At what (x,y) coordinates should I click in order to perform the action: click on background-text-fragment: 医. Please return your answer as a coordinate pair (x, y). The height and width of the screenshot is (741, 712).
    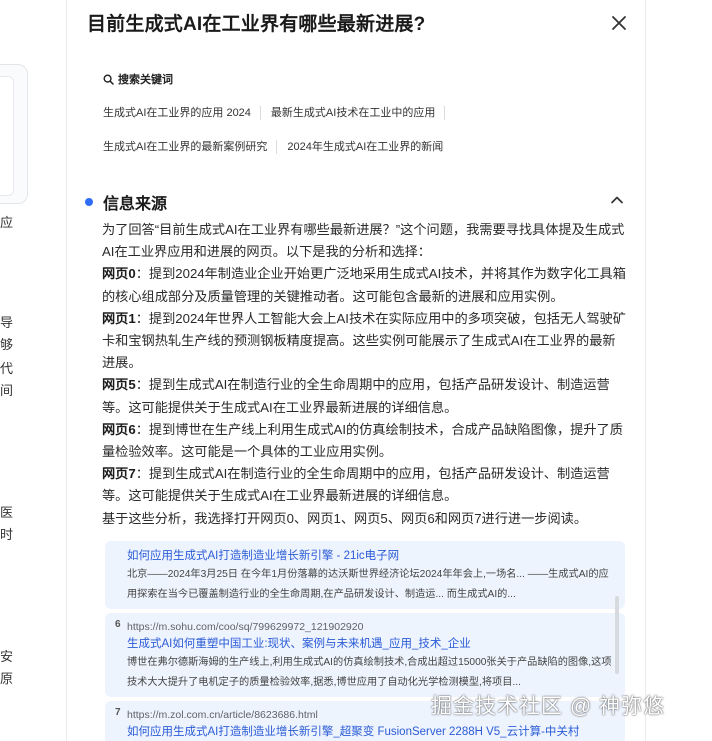
    Looking at the image, I should click on (7, 512).